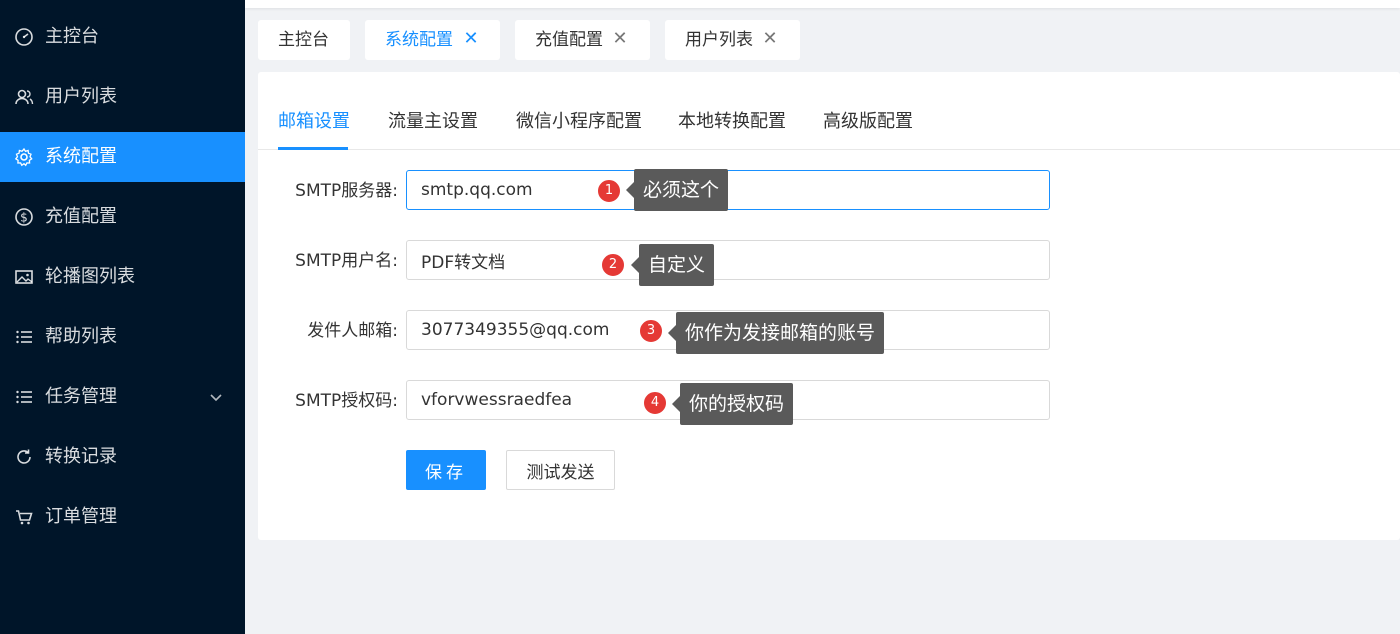 The height and width of the screenshot is (634, 1400). What do you see at coordinates (446, 470) in the screenshot?
I see `save-button: 保存` at bounding box center [446, 470].